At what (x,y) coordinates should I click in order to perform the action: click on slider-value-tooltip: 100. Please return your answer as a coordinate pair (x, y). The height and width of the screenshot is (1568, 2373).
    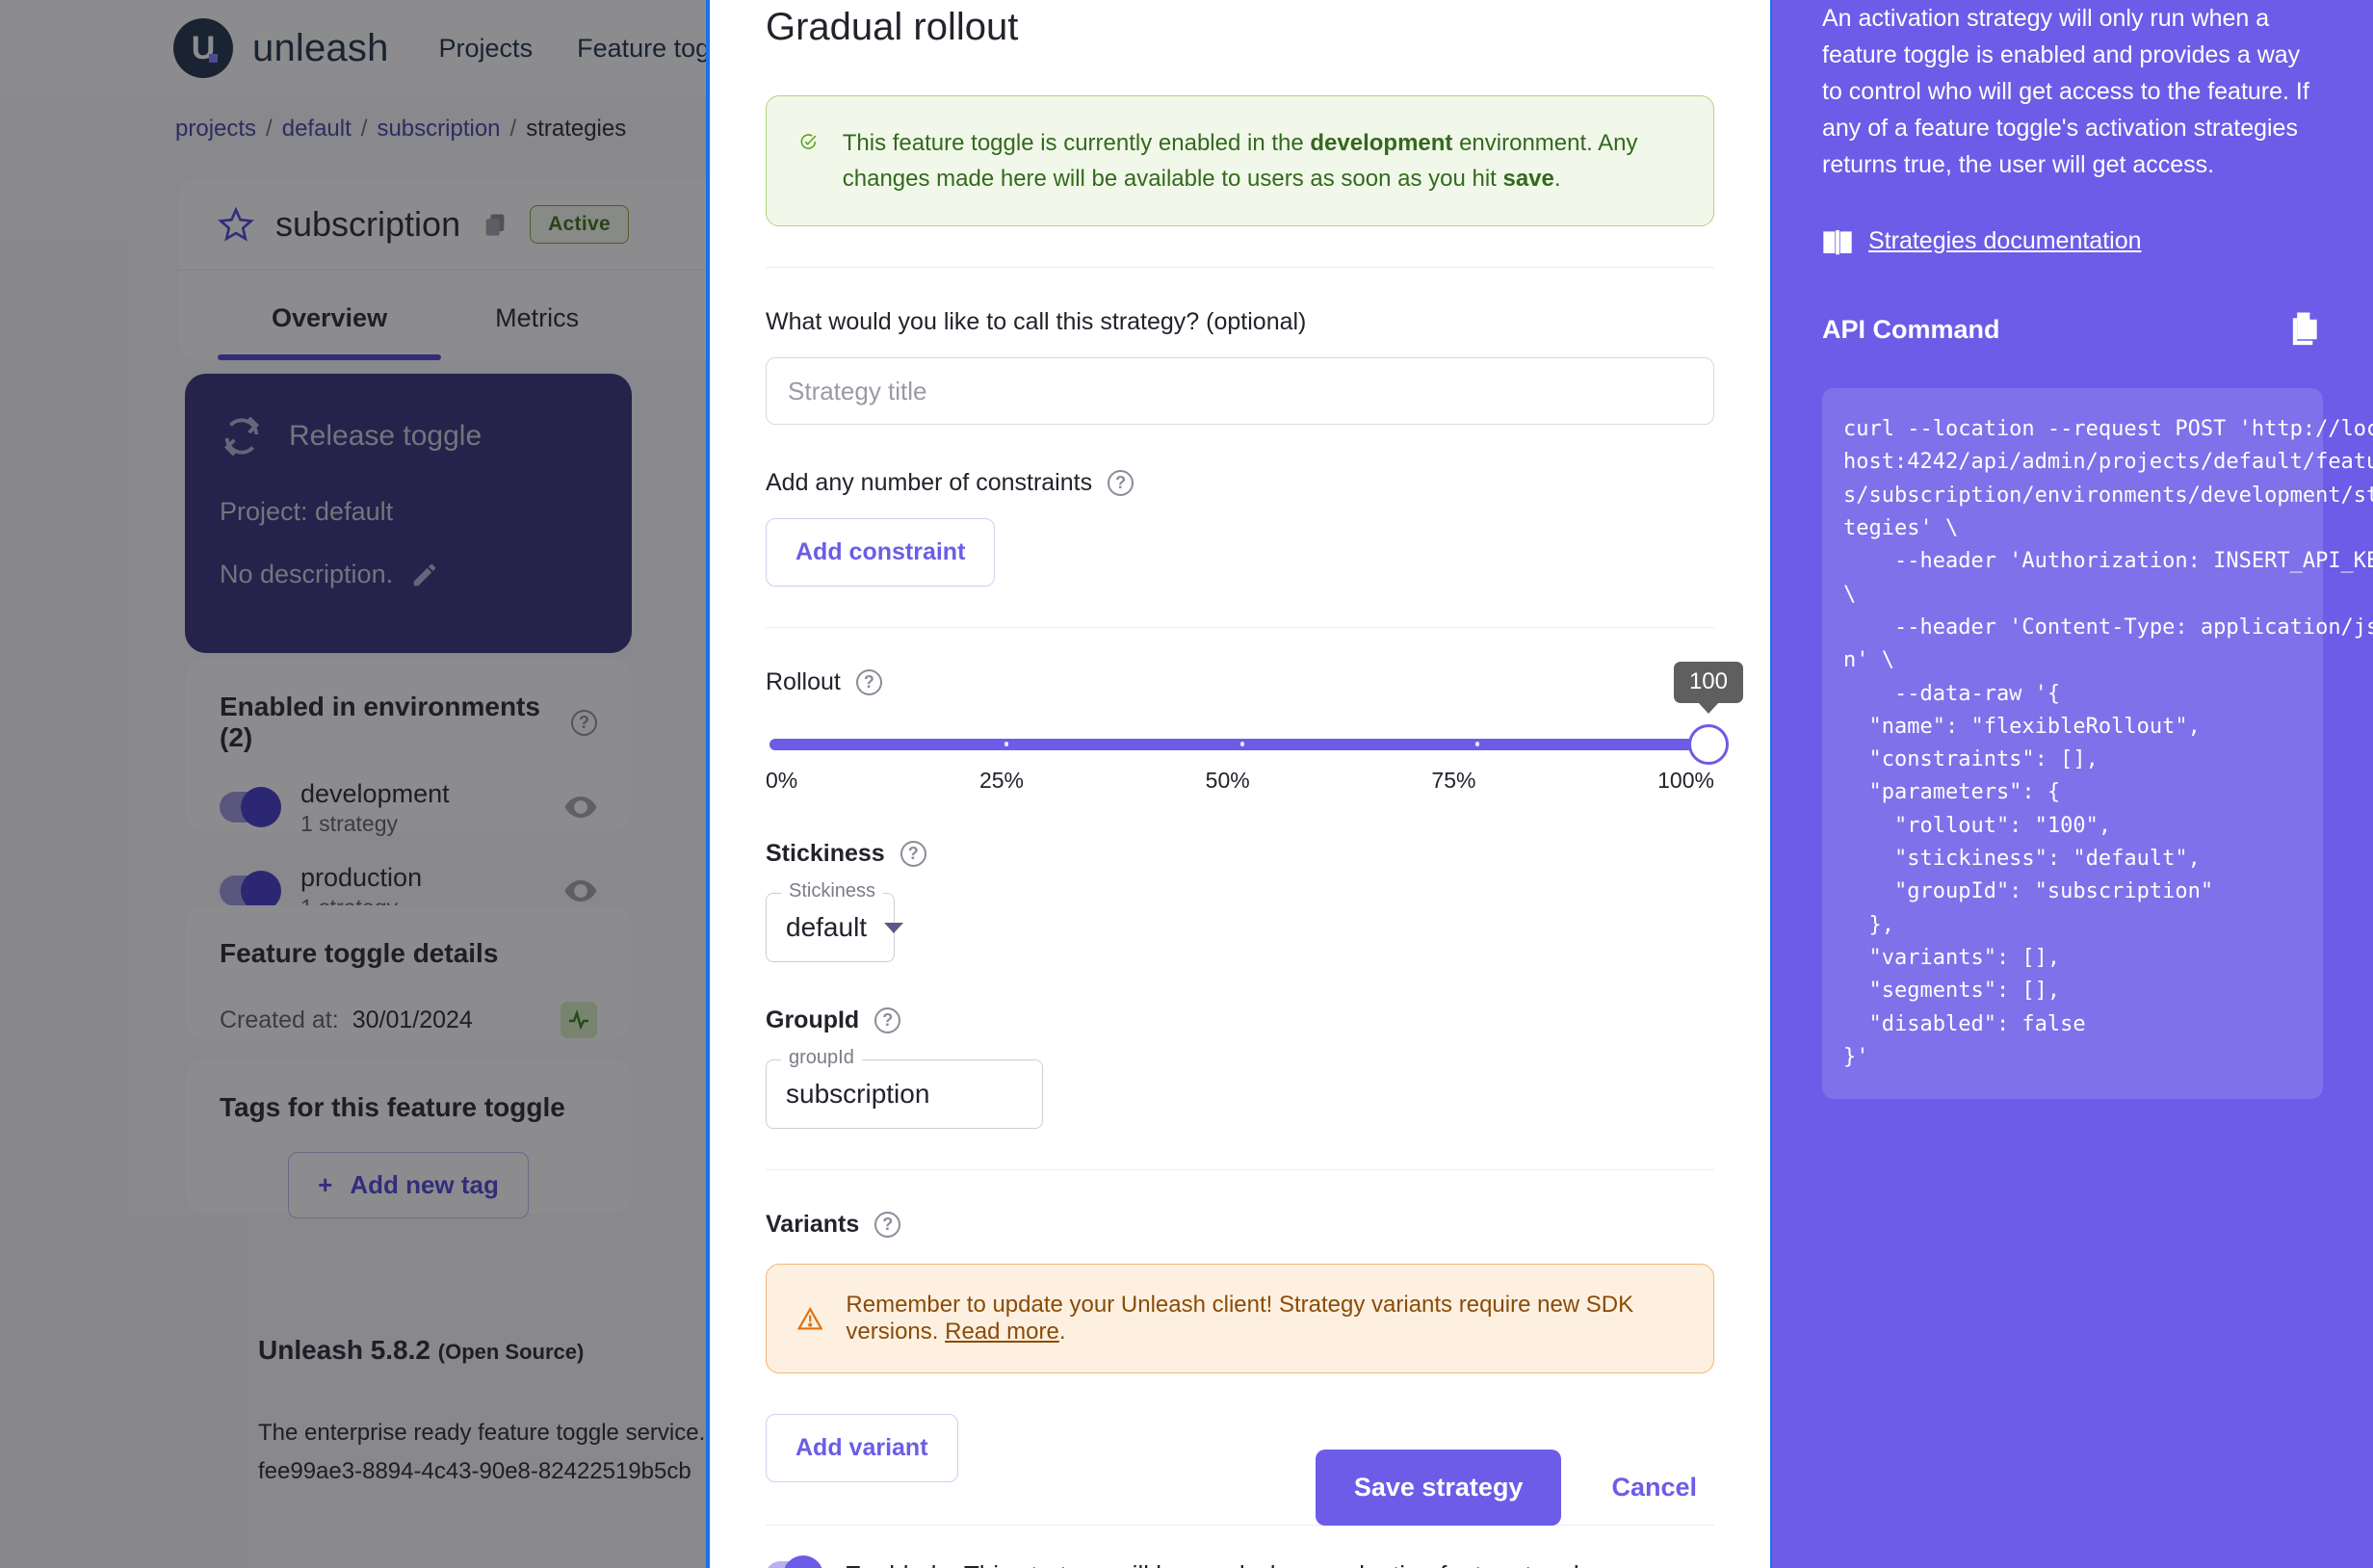
    Looking at the image, I should click on (1708, 683).